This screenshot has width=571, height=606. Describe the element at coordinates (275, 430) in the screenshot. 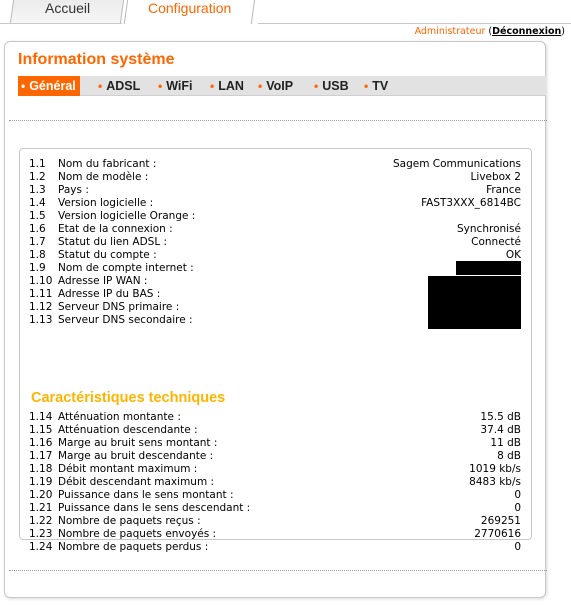

I see `info-row: 1.15 Atténuation descendante : 37.4 dB` at that location.